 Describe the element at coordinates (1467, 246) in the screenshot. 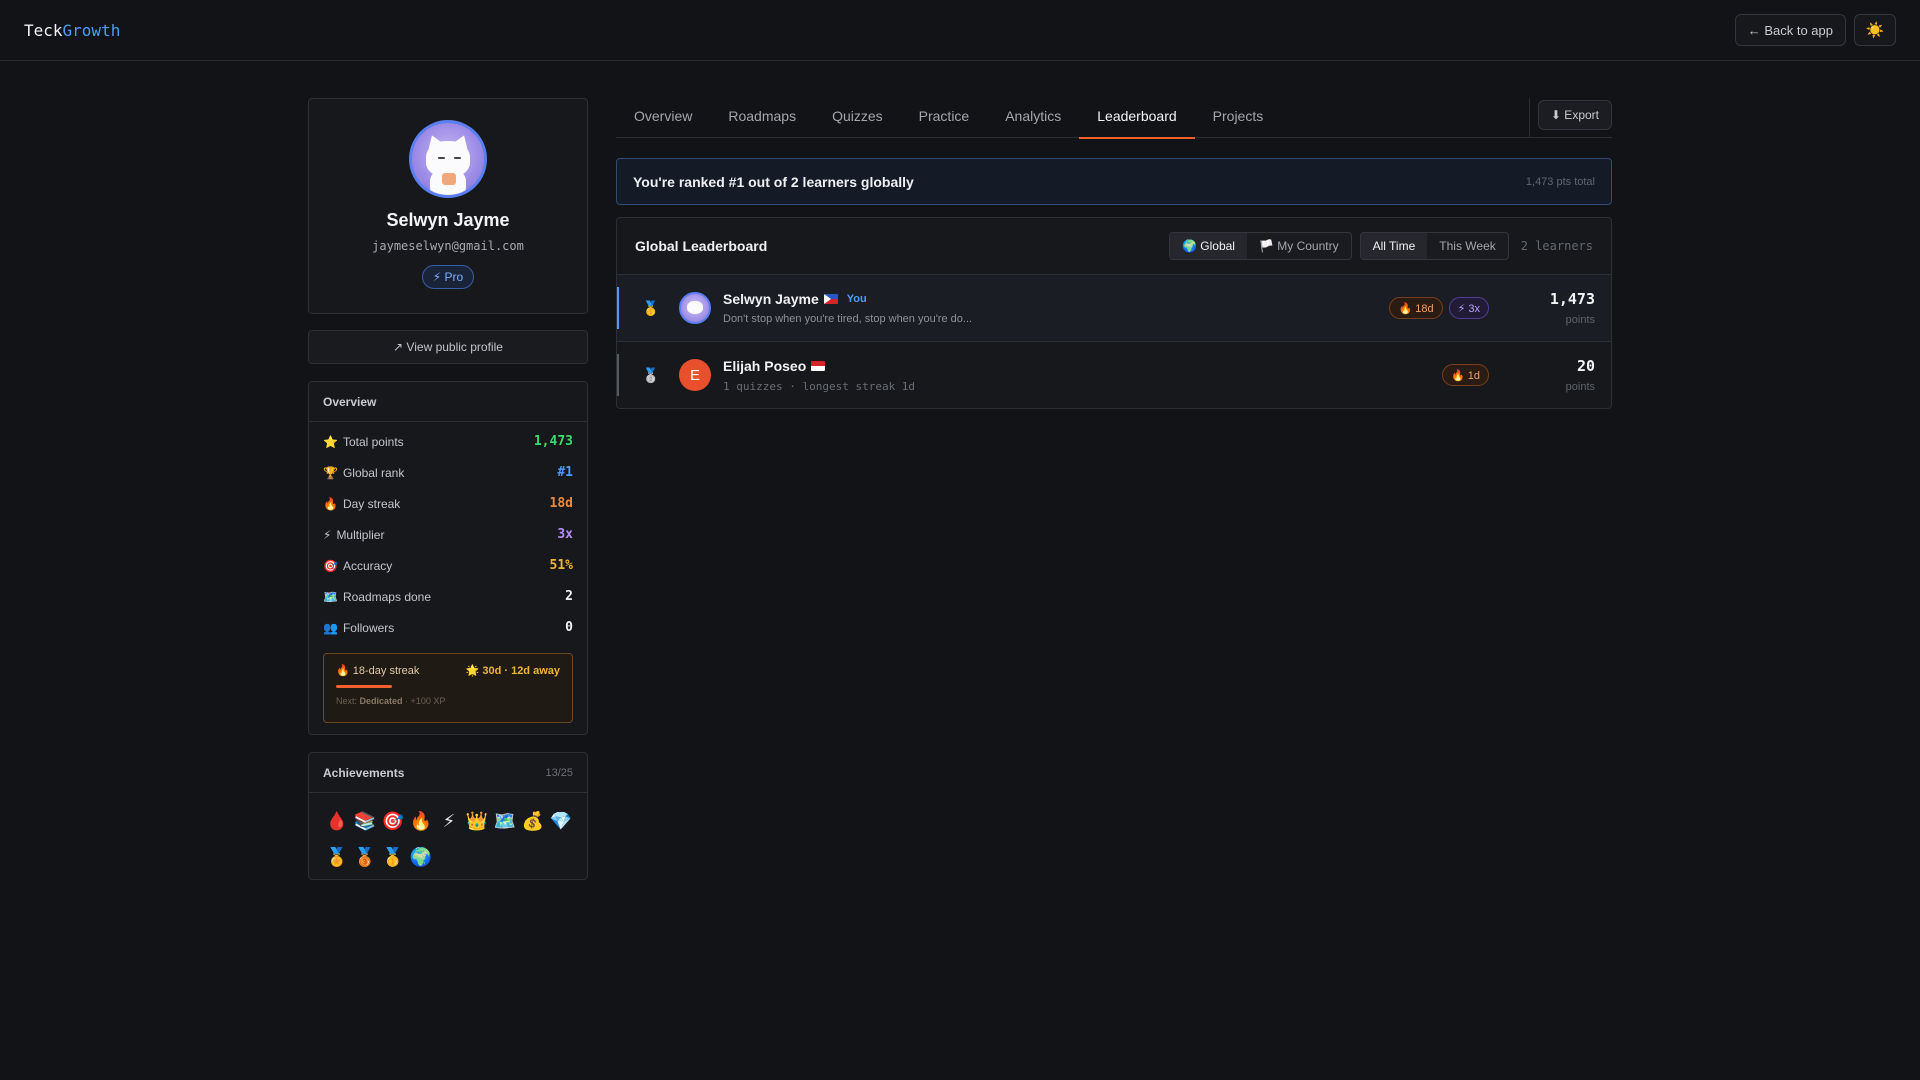

I see `period-this-week-button: This Week` at that location.